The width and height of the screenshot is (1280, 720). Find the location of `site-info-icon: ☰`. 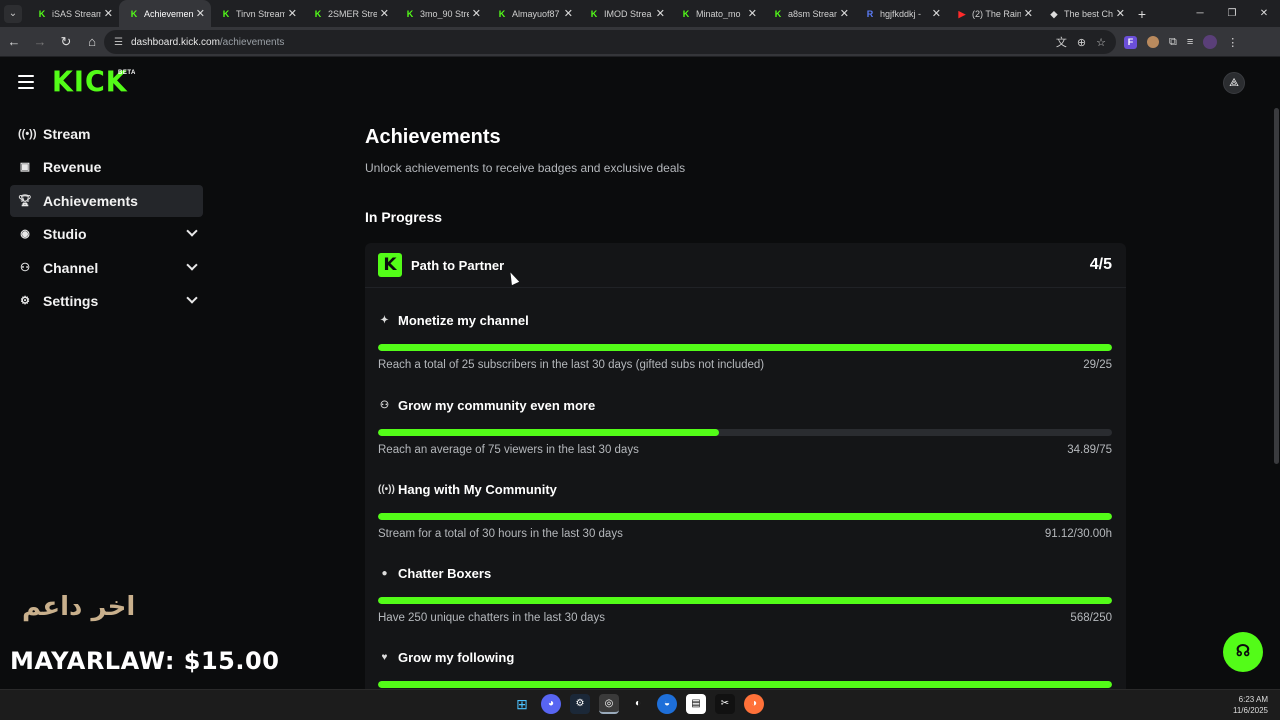

site-info-icon: ☰ is located at coordinates (118, 42).